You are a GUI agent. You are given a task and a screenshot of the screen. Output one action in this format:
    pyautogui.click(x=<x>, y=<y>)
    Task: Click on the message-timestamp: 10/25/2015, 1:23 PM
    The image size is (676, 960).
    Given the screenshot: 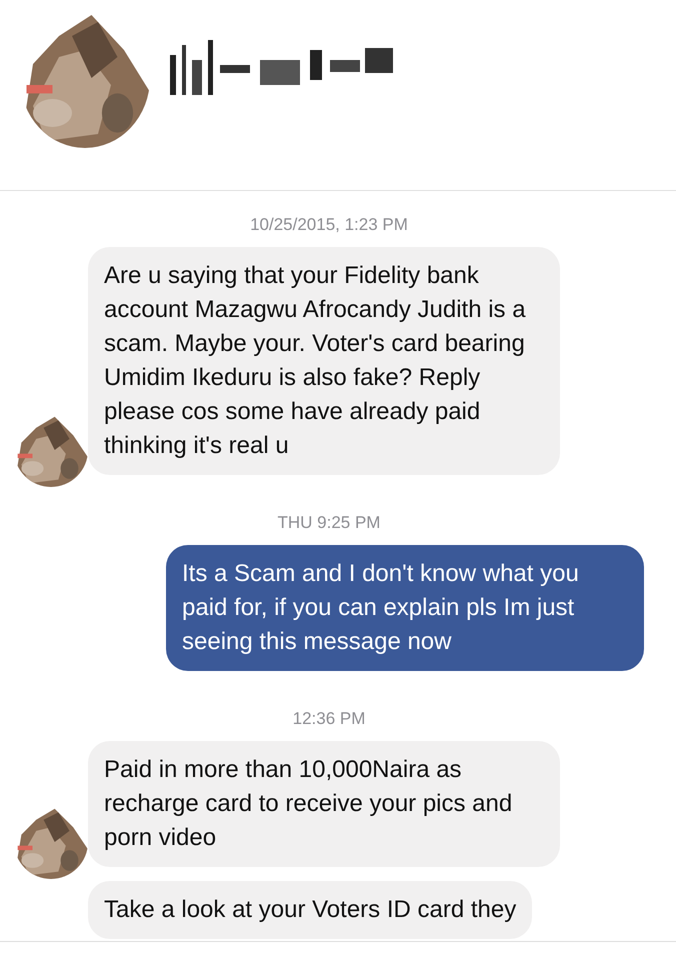 What is the action you would take?
    pyautogui.click(x=329, y=225)
    